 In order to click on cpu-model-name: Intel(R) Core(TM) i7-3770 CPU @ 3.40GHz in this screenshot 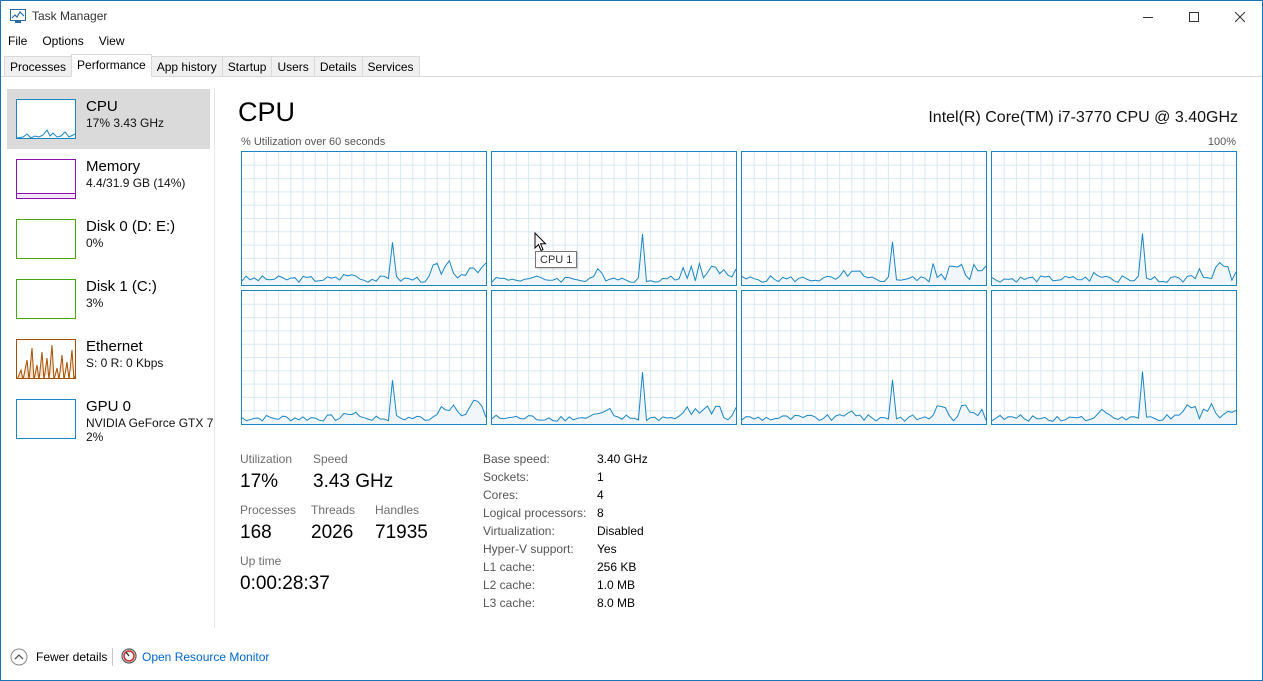, I will do `click(1083, 117)`.